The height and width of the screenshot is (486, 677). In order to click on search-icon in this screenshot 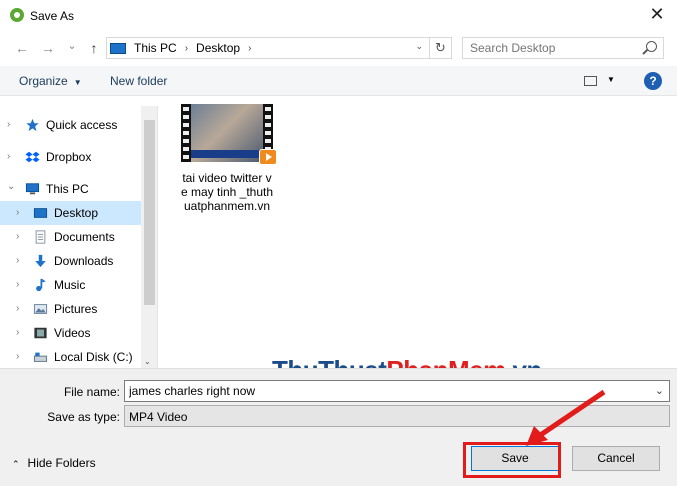, I will do `click(651, 46)`.